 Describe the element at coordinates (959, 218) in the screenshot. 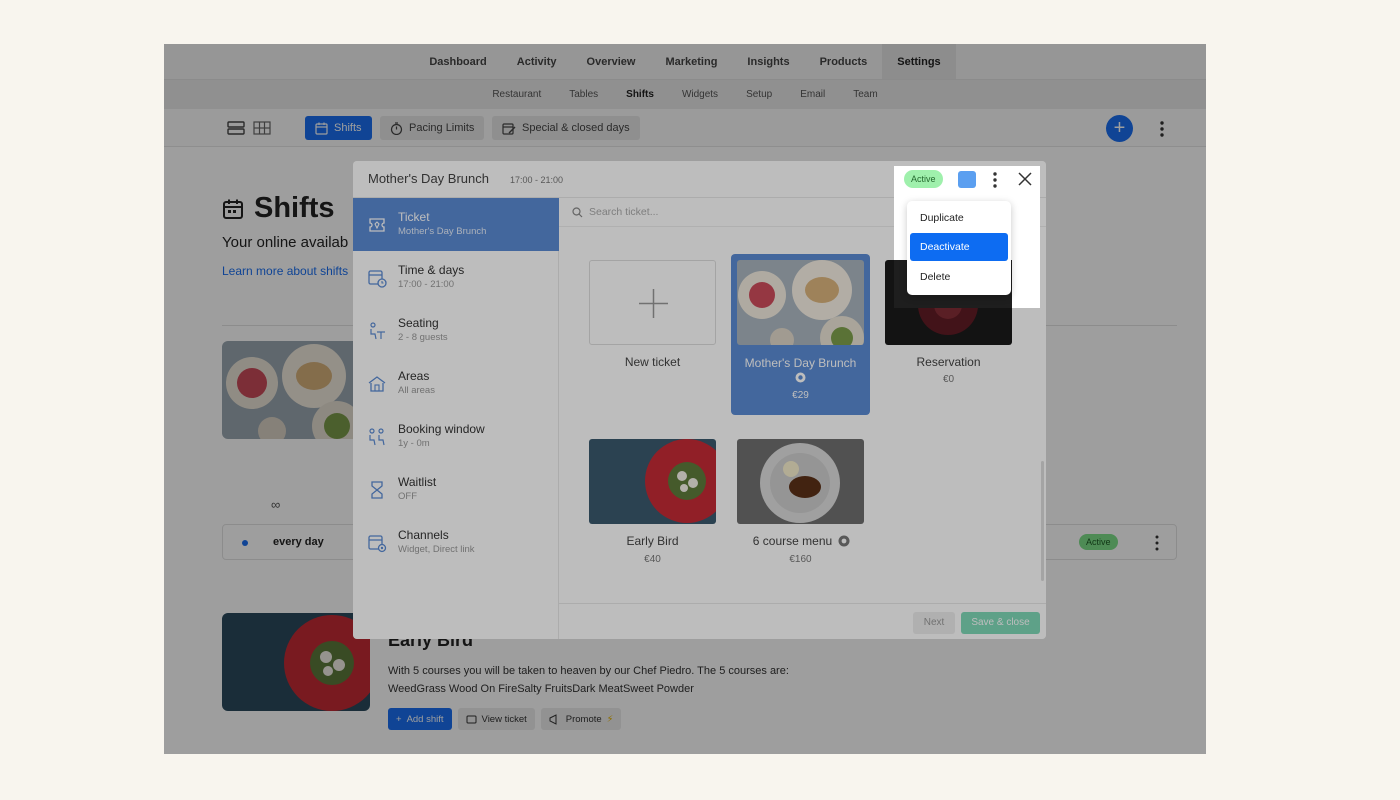

I see `menu-duplicate: Duplicate` at that location.